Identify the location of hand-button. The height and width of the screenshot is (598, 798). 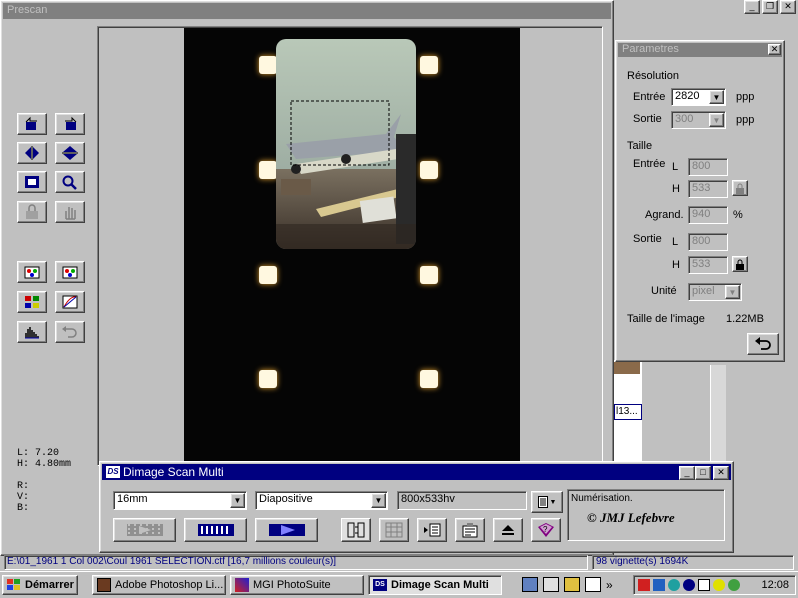
(70, 212).